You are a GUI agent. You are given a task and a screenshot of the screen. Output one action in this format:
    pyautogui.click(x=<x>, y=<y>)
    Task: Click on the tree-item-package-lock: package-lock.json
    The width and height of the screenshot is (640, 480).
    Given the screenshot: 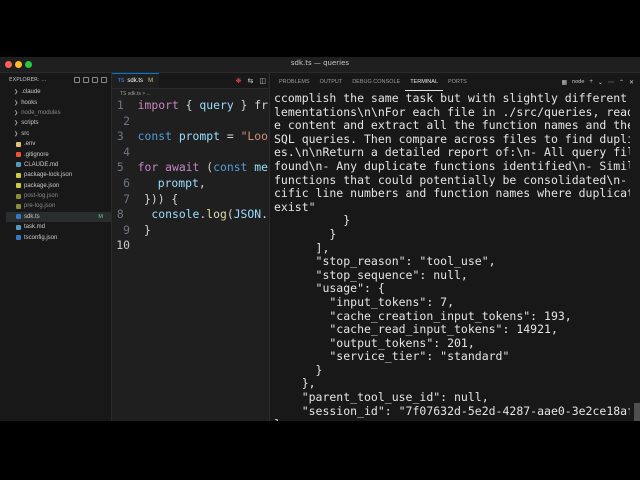 What is the action you would take?
    pyautogui.click(x=58, y=175)
    